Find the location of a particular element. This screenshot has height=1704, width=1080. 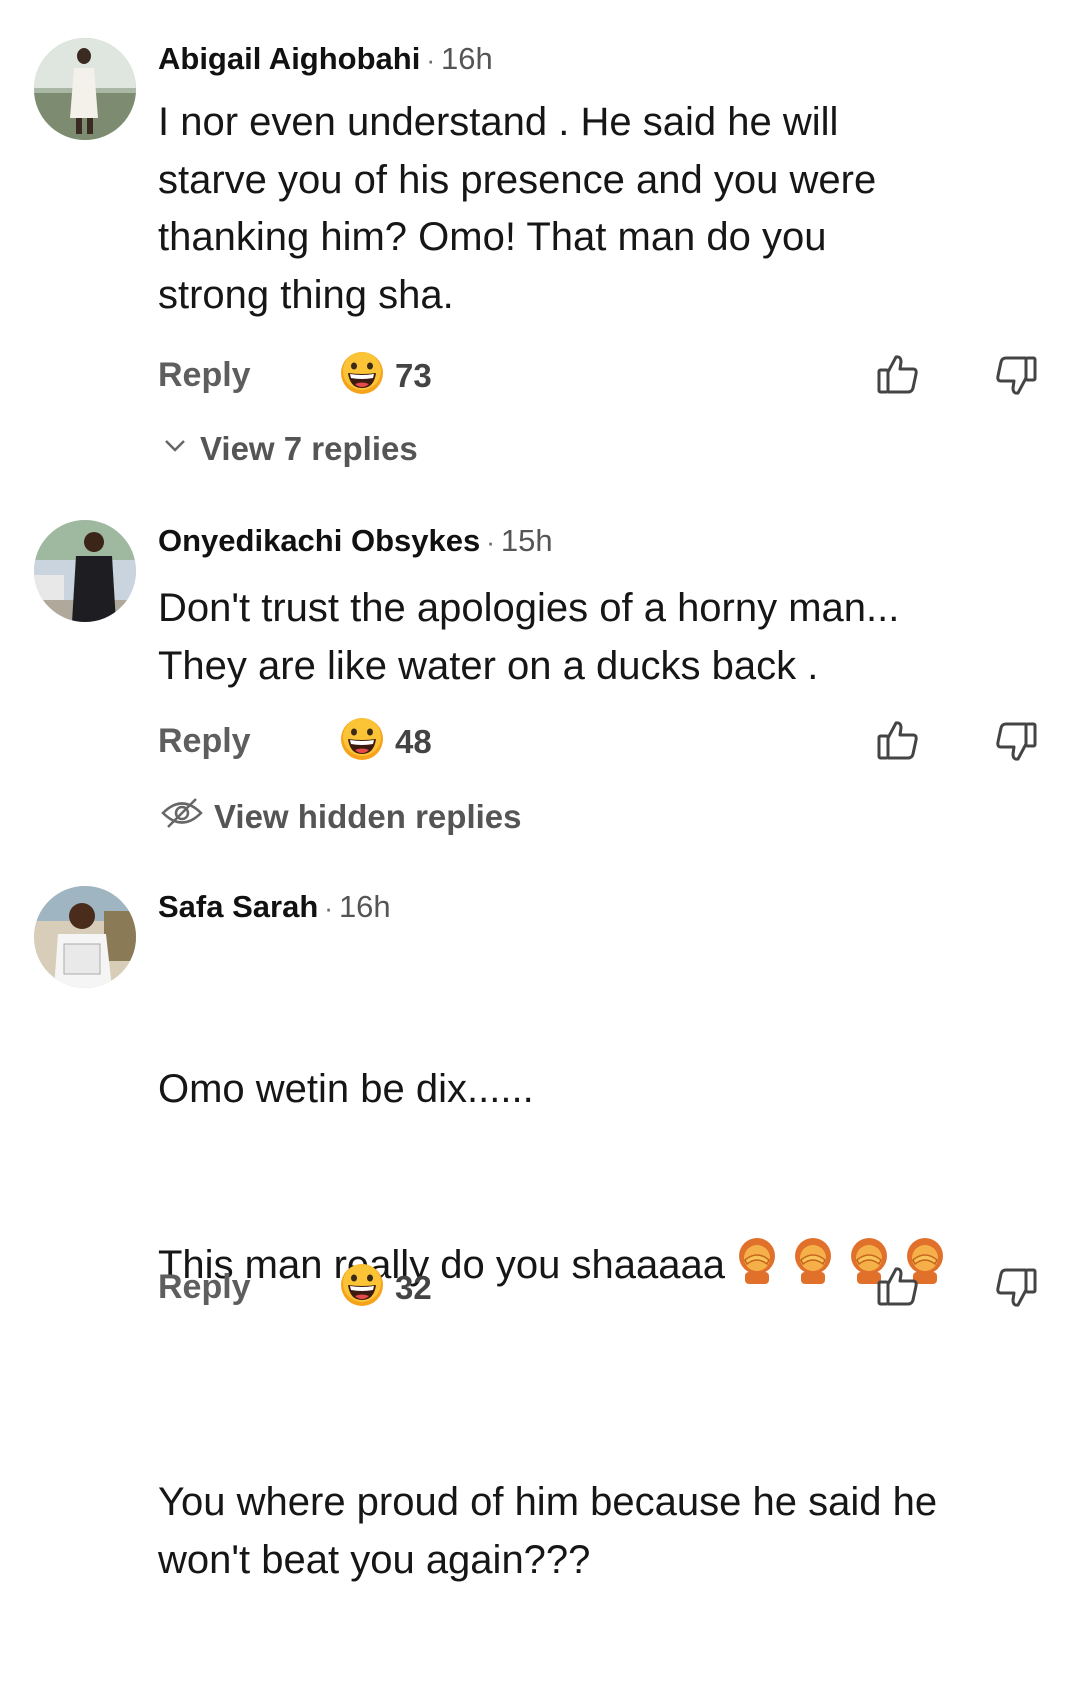

timestamp: 15h is located at coordinates (526, 540).